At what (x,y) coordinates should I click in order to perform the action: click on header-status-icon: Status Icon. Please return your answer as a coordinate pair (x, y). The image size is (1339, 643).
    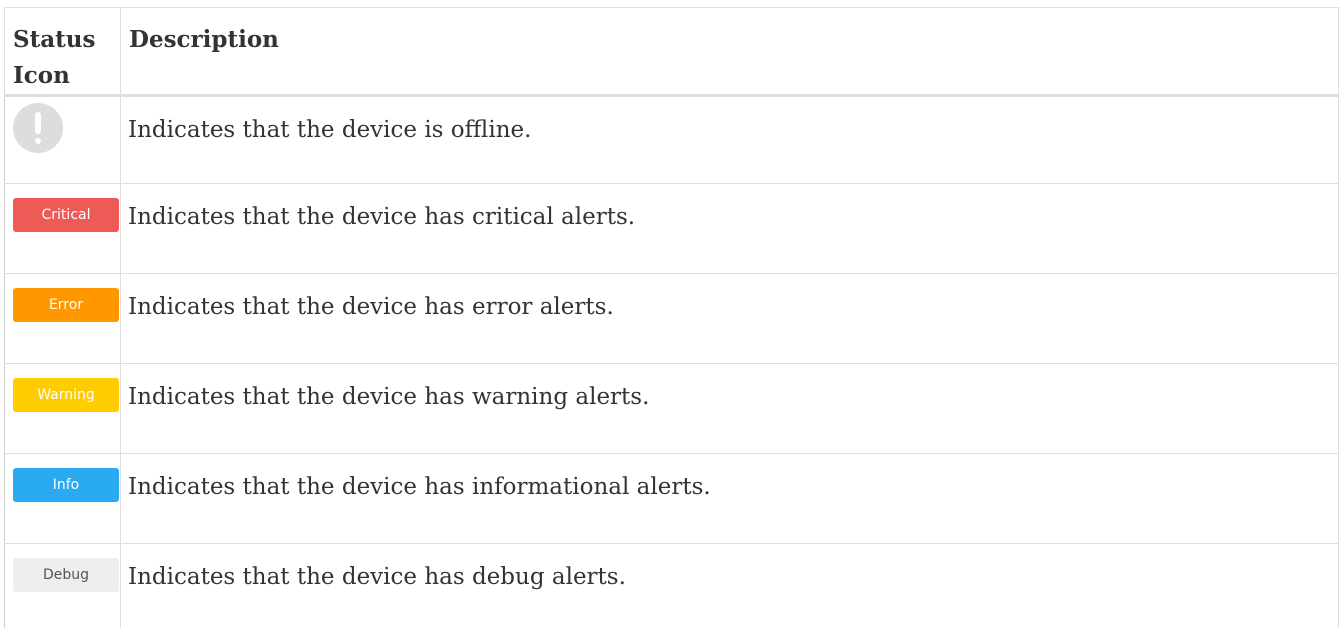
    Looking at the image, I should click on (62, 52).